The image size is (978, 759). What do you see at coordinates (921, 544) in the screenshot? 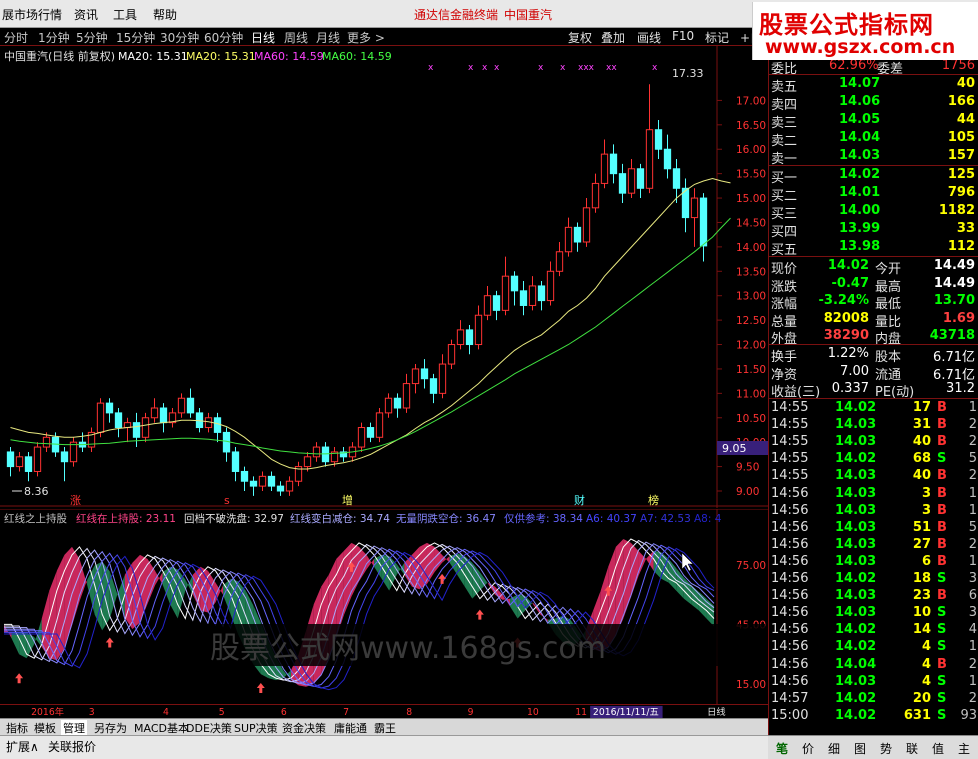
I see `tick-volume: 27` at bounding box center [921, 544].